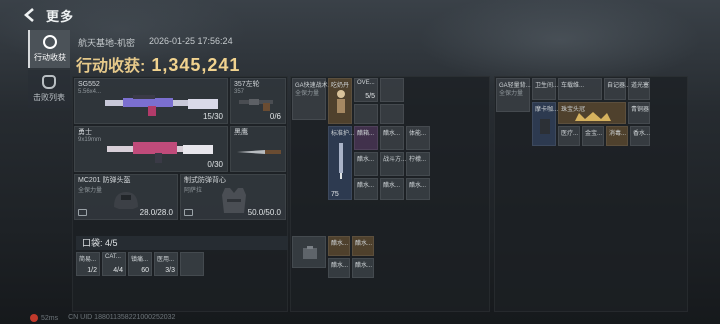 Image resolution: width=720 pixels, height=324 pixels. Describe the element at coordinates (114, 264) in the screenshot. I see `pocket-item: CAT... 4/4` at that location.